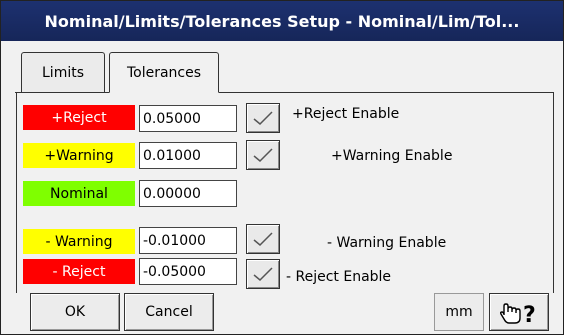 This screenshot has height=335, width=564. What do you see at coordinates (75, 312) in the screenshot?
I see `ok-button: OK` at bounding box center [75, 312].